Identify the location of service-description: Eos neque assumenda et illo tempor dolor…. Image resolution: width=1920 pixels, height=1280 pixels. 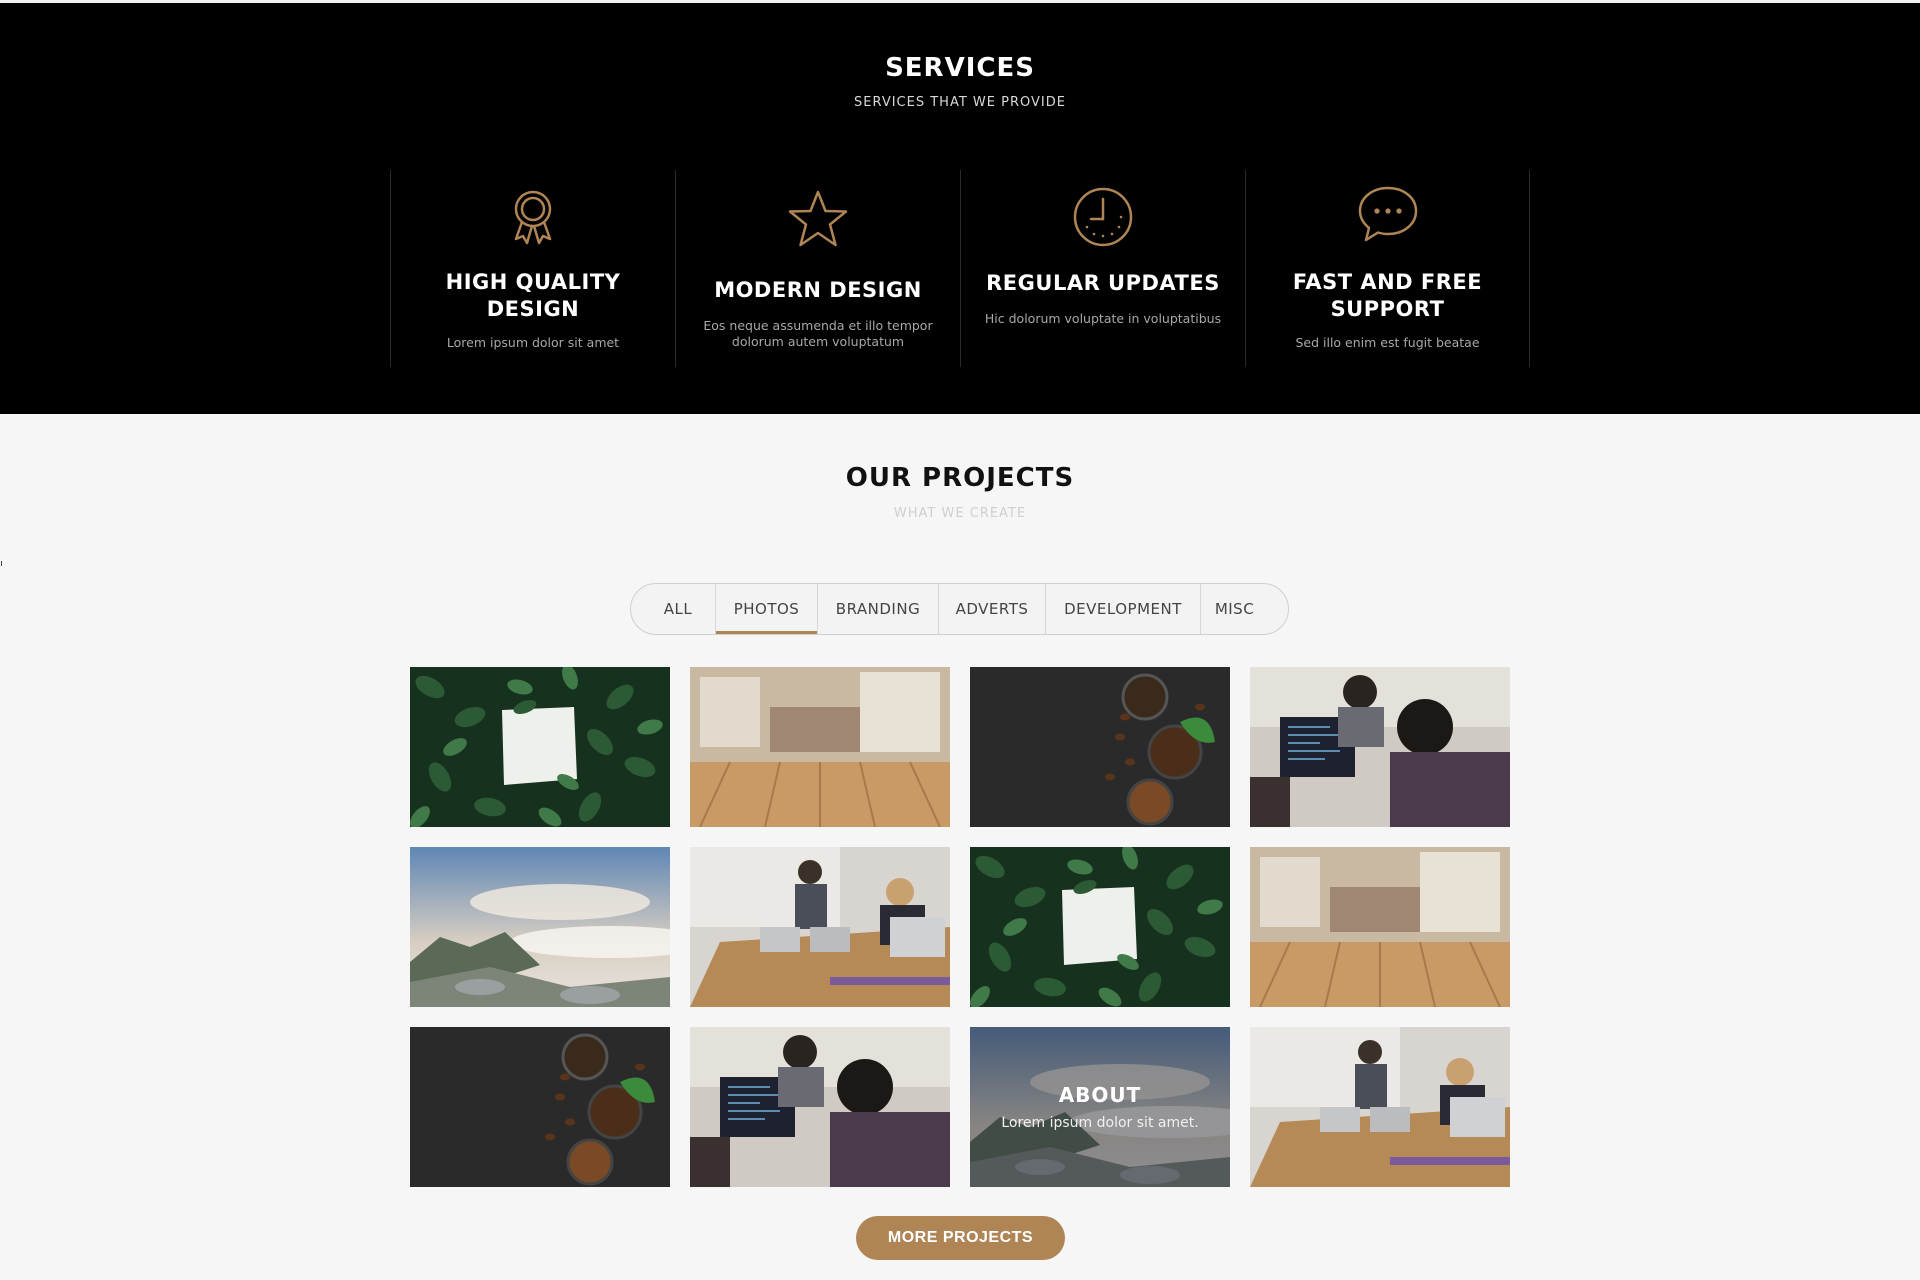
(818, 333).